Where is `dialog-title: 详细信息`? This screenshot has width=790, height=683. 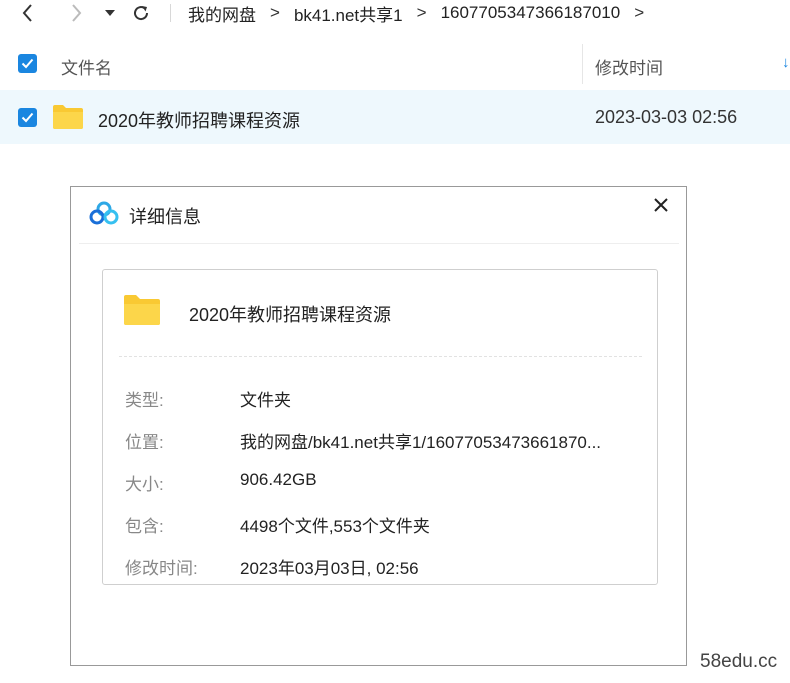
dialog-title: 详细信息 is located at coordinates (165, 217).